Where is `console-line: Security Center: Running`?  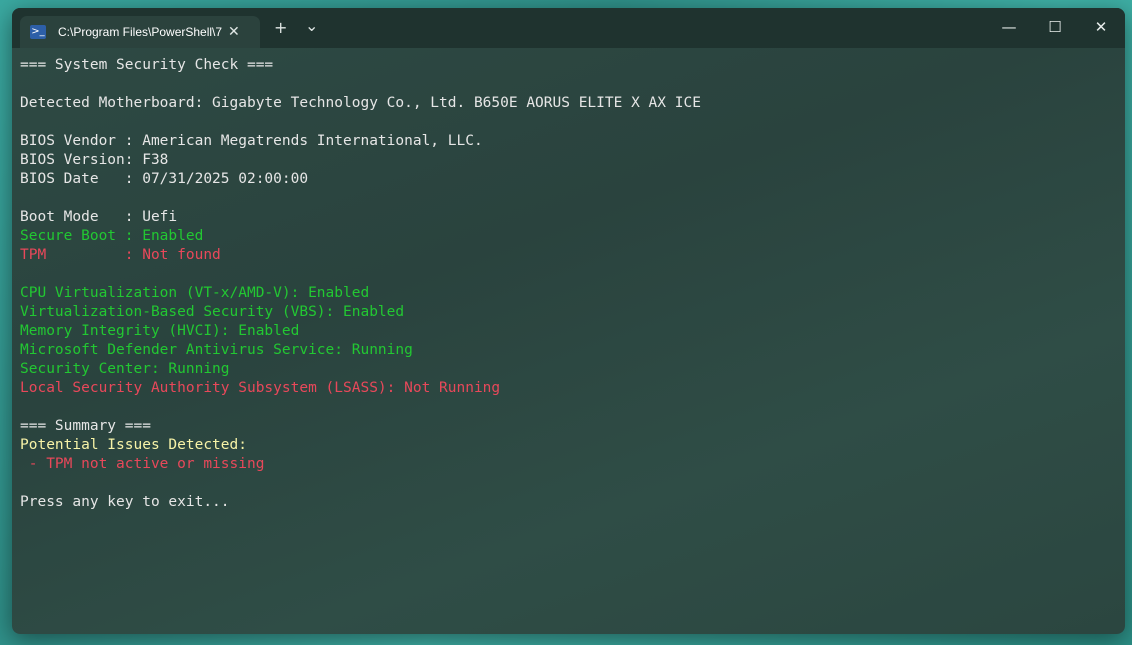
console-line: Security Center: Running is located at coordinates (125, 369).